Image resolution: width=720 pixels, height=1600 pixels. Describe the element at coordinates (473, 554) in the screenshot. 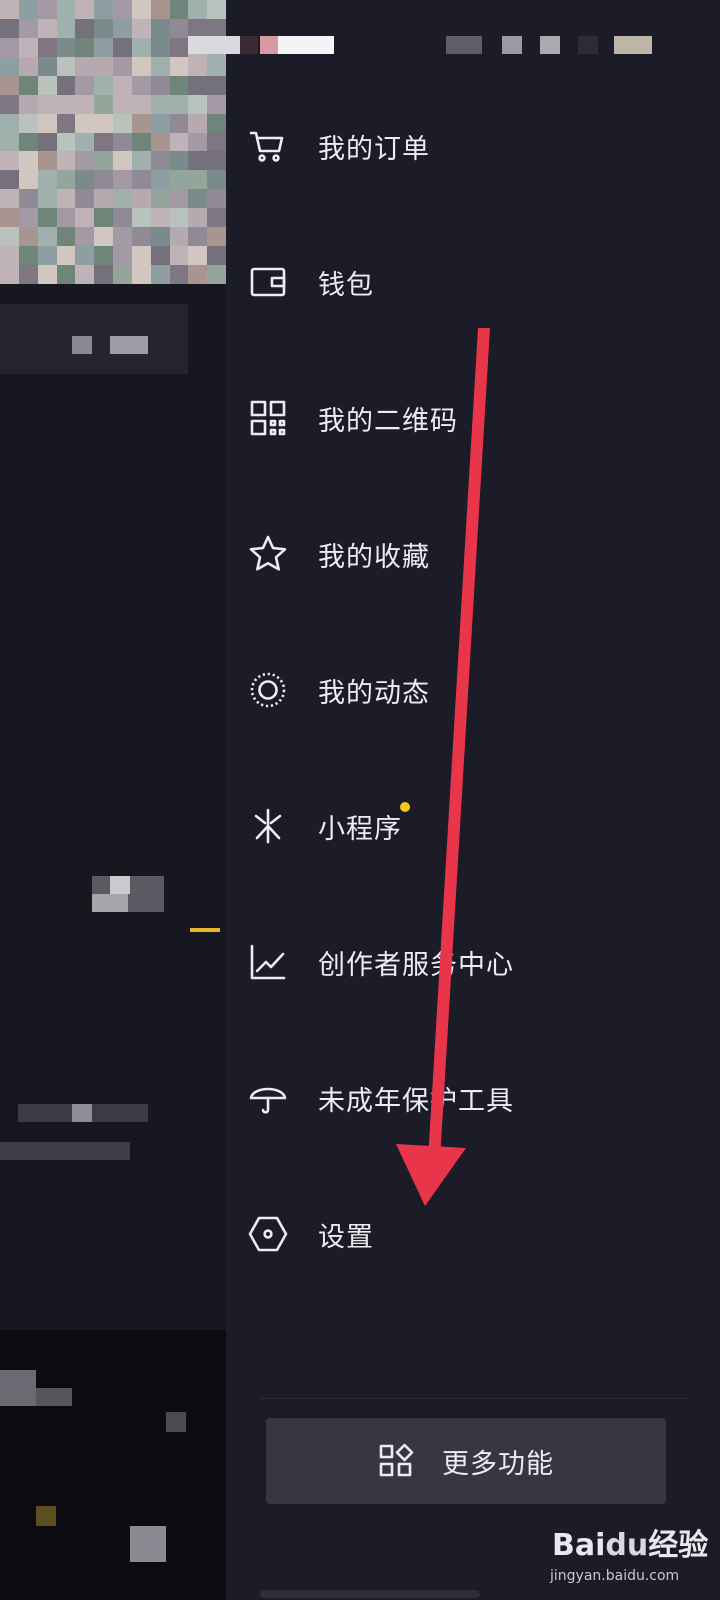

I see `menu-item-my-favorites: 我的收藏` at that location.